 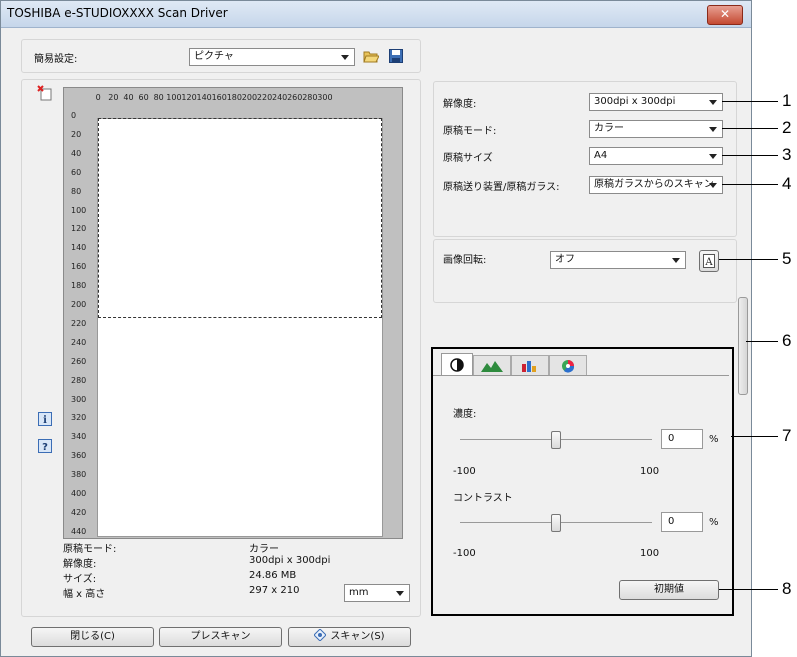 What do you see at coordinates (158, 97) in the screenshot?
I see `ruler-x-tick: 80` at bounding box center [158, 97].